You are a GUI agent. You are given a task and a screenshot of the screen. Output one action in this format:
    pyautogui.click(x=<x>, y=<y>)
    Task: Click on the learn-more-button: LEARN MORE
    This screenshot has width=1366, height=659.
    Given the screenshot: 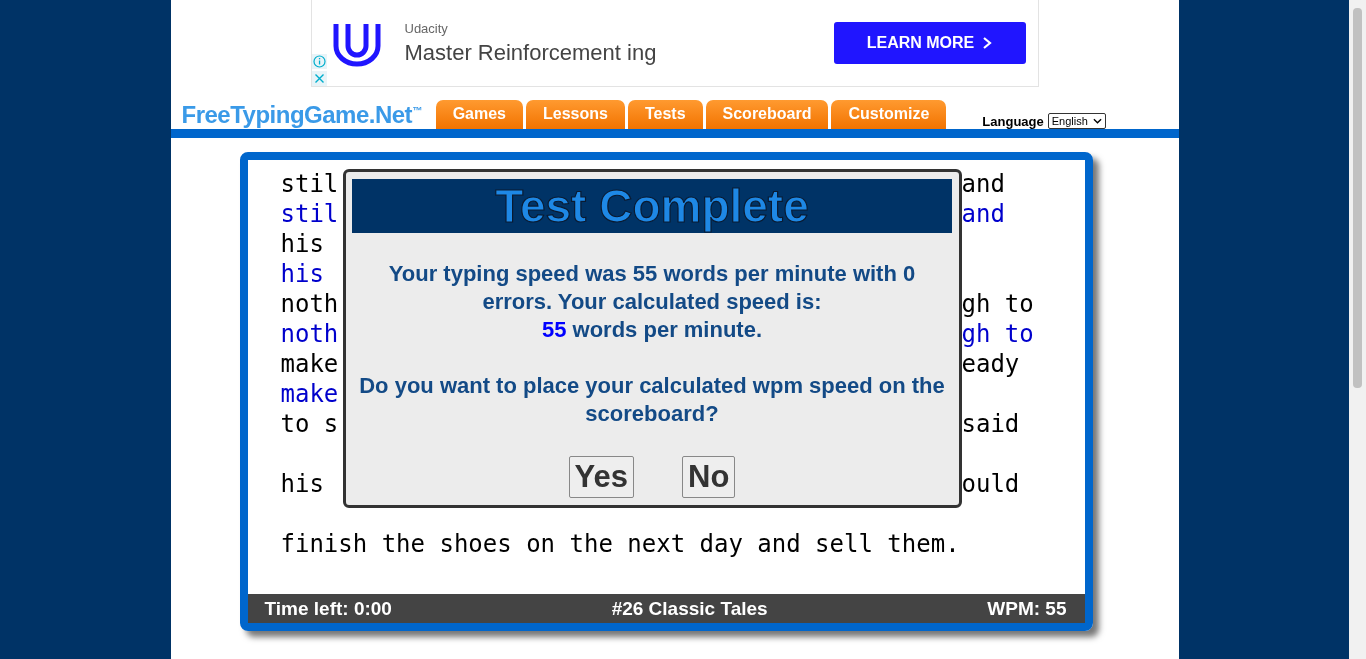 What is the action you would take?
    pyautogui.click(x=929, y=43)
    